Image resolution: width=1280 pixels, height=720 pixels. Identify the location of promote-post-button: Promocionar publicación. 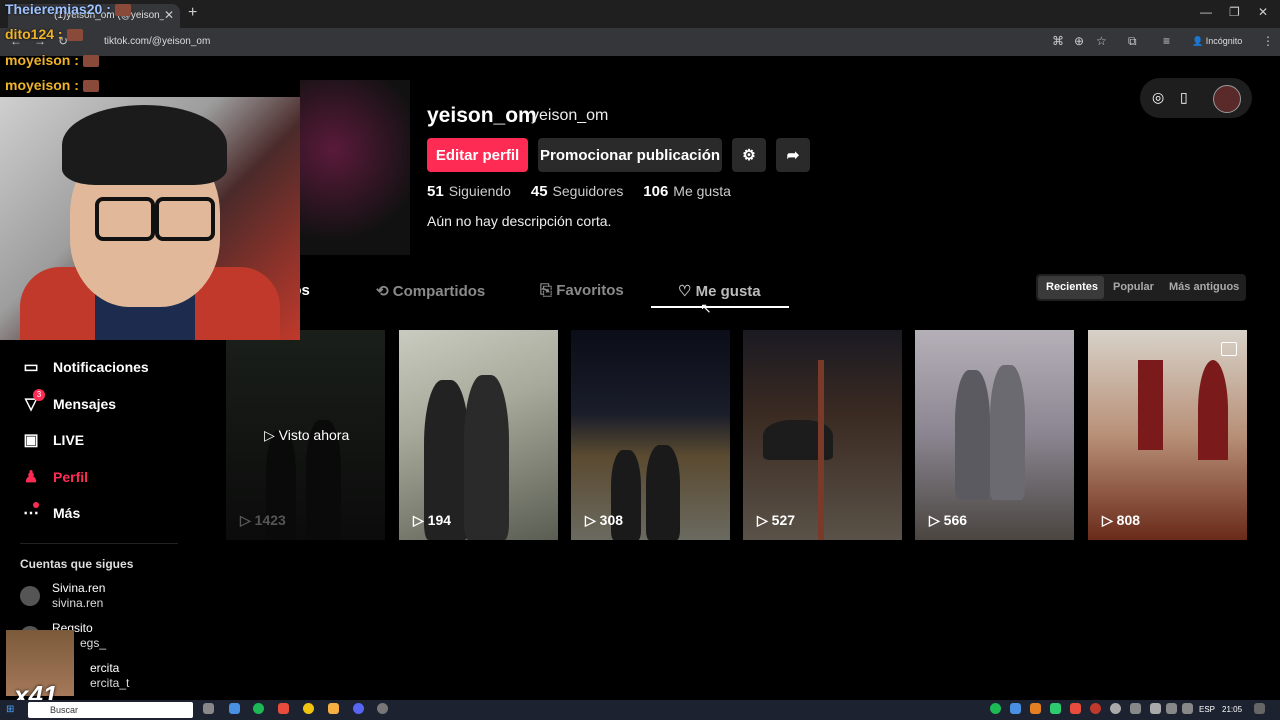
(630, 155).